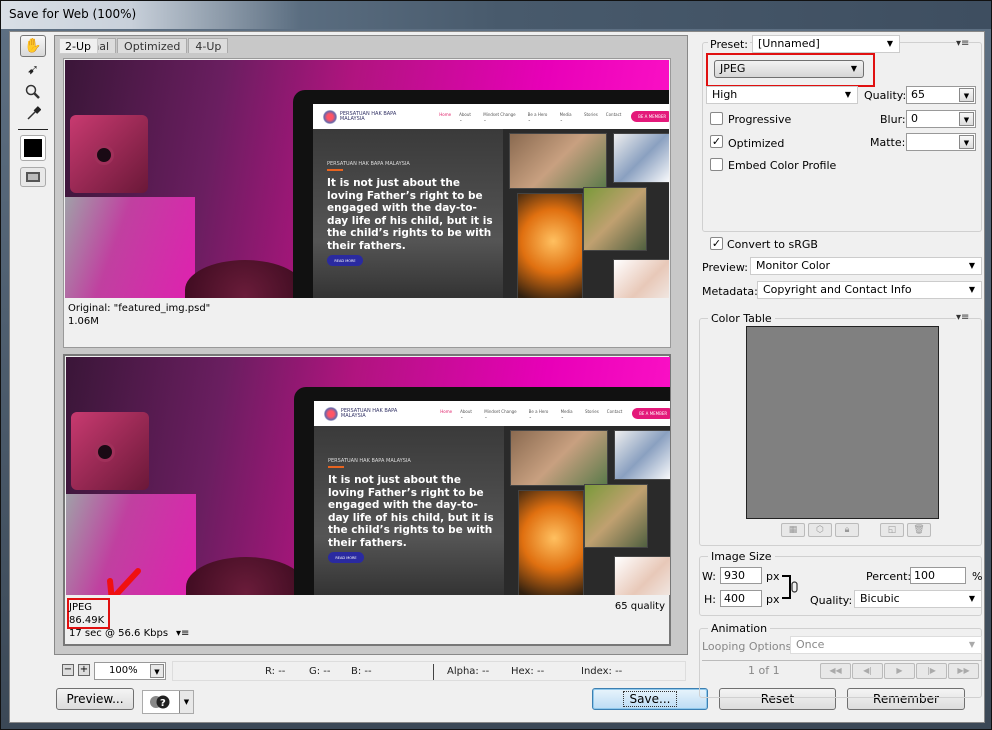 This screenshot has height=730, width=992. What do you see at coordinates (368, 116) in the screenshot?
I see `site-logo-text: PERSATUAN HAK BAPA MALAYSIA` at bounding box center [368, 116].